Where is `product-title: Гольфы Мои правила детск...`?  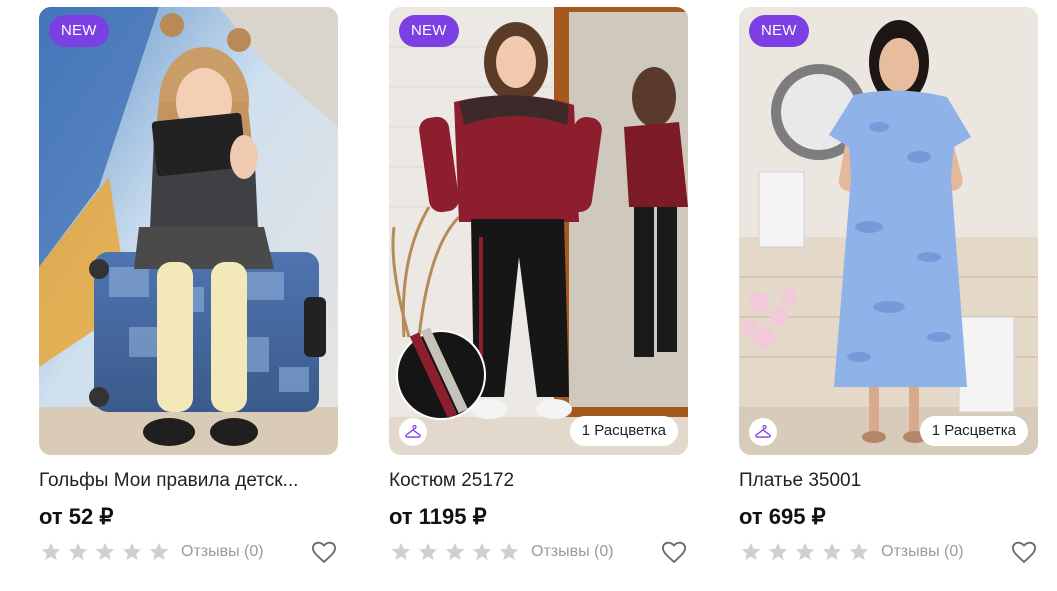
product-title: Гольфы Мои правила детск... is located at coordinates (188, 481).